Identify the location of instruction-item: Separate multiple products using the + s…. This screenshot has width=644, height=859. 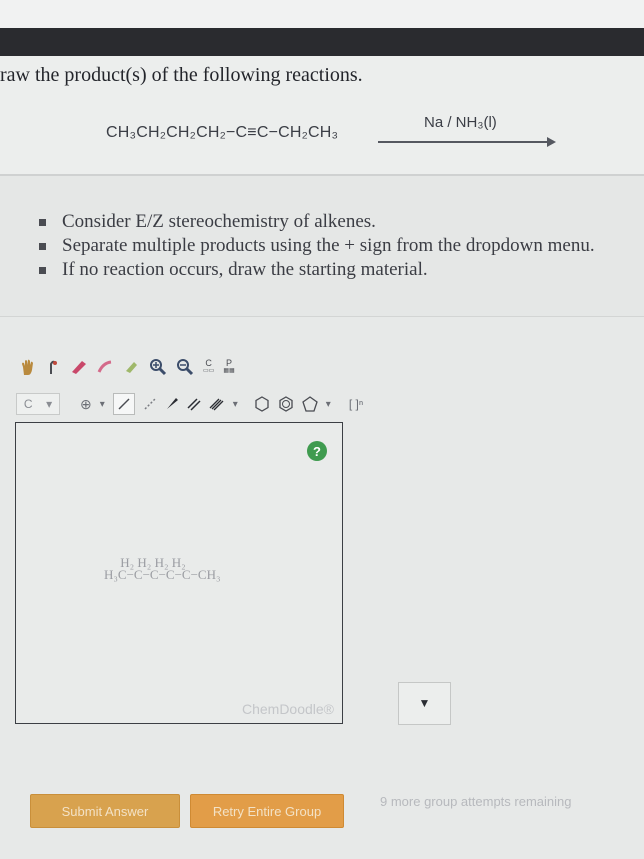
(315, 246).